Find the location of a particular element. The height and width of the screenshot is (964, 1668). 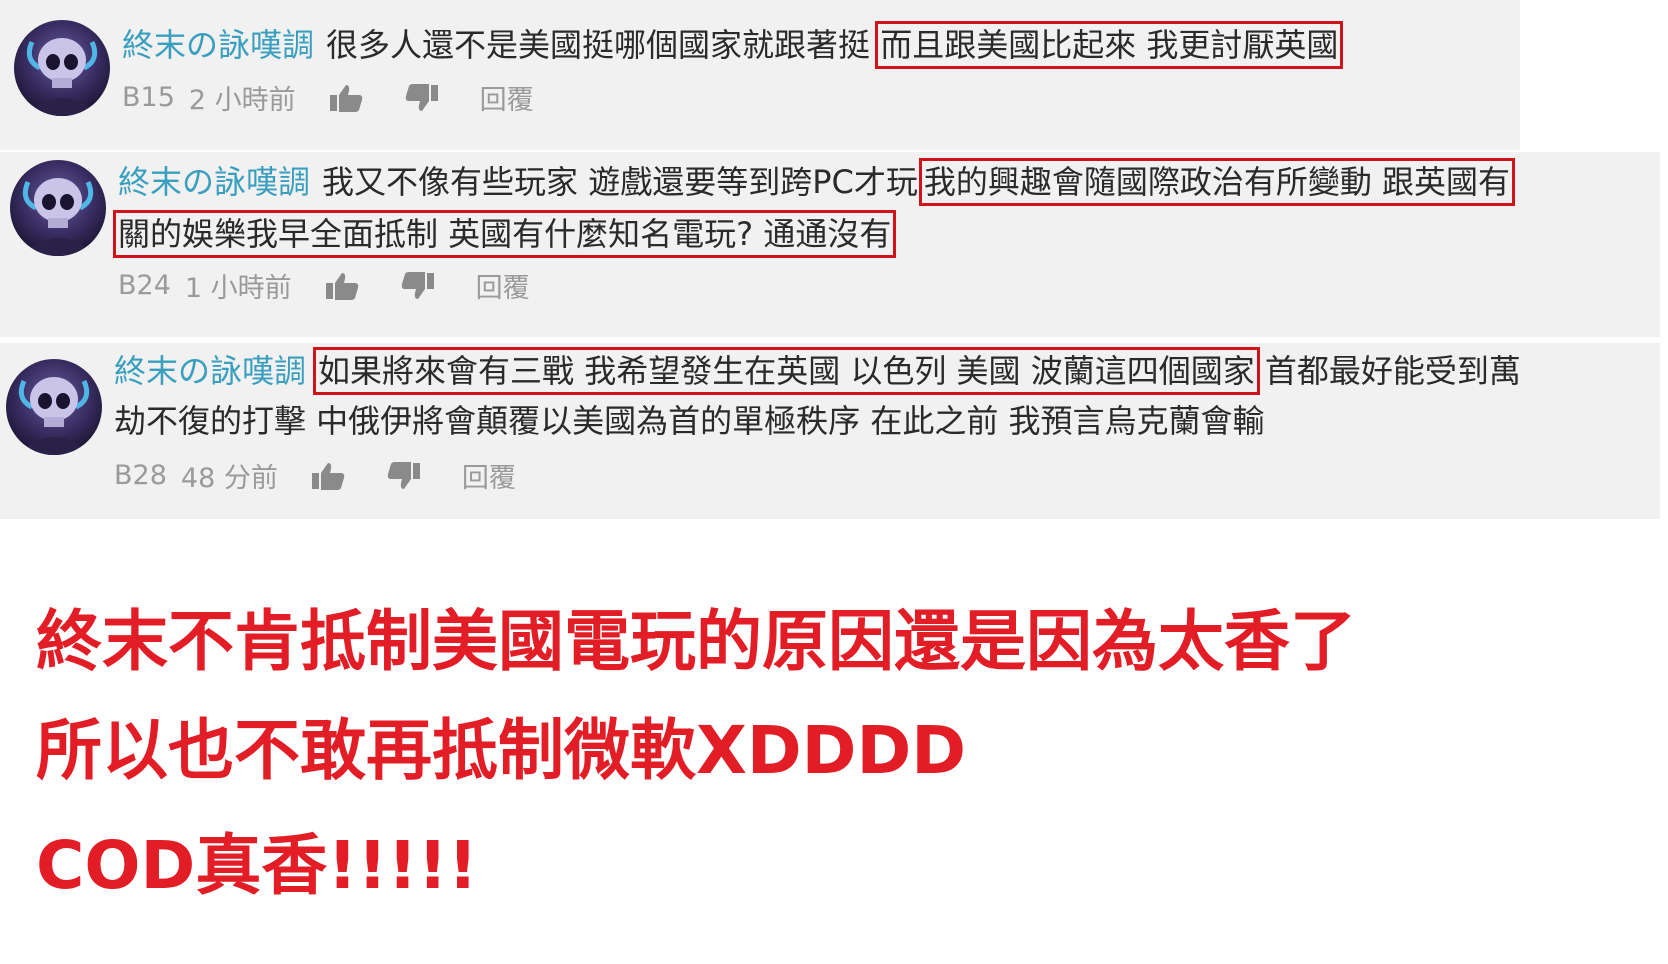

floor-number: B15 is located at coordinates (148, 97).